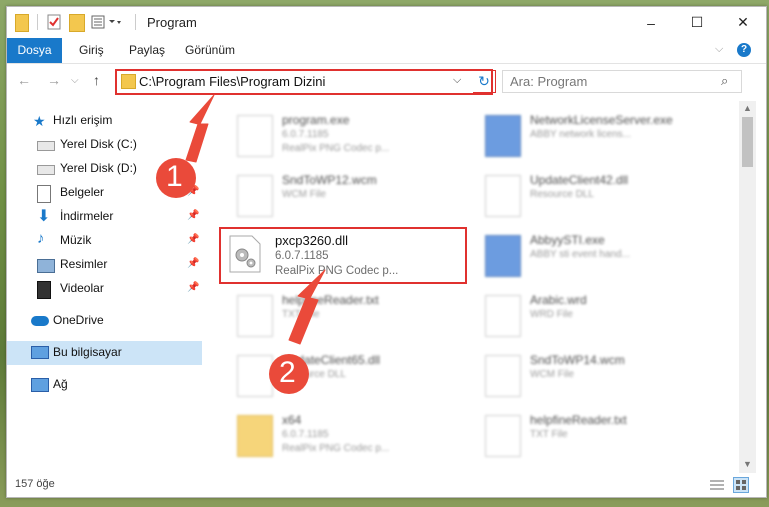 This screenshot has height=507, width=769. Describe the element at coordinates (106, 22) in the screenshot. I see `customize-toolbar-icon` at that location.